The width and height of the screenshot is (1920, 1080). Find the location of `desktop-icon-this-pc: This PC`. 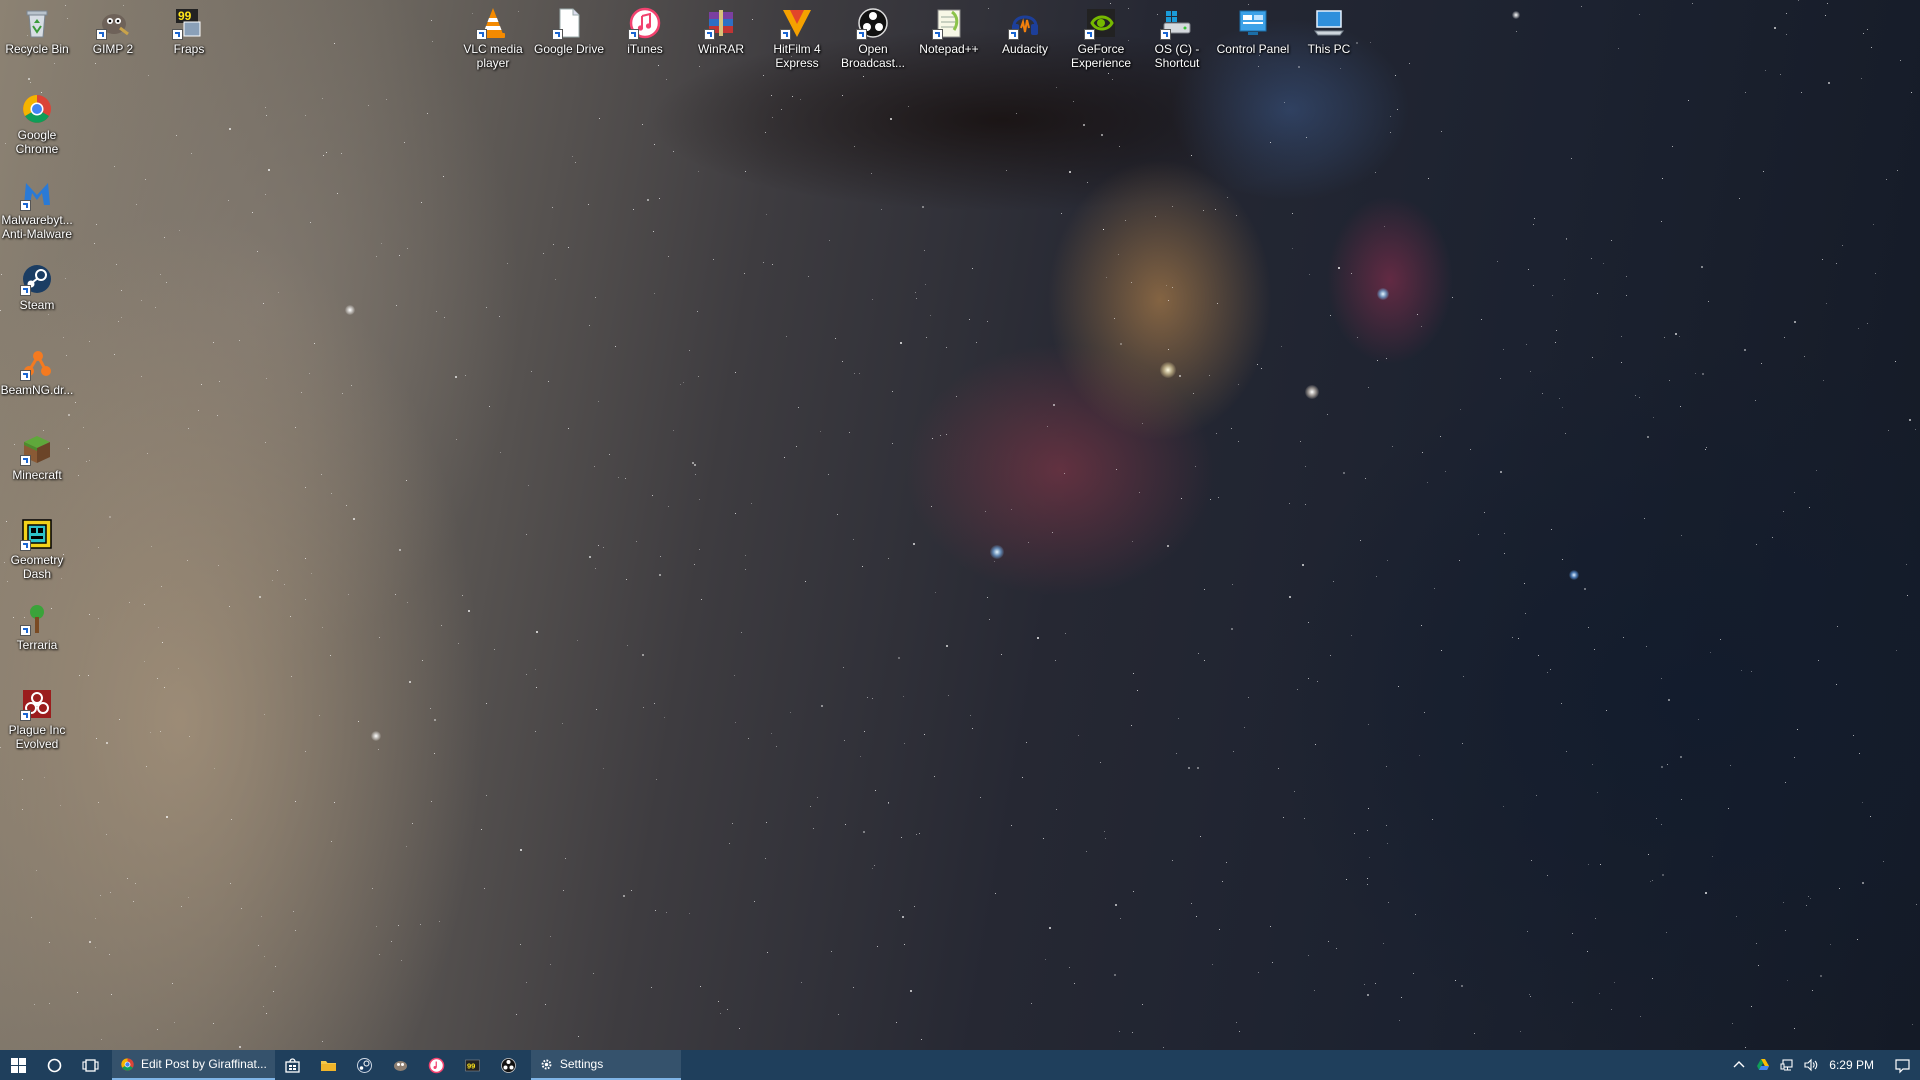

desktop-icon-this-pc: This PC is located at coordinates (1329, 31).